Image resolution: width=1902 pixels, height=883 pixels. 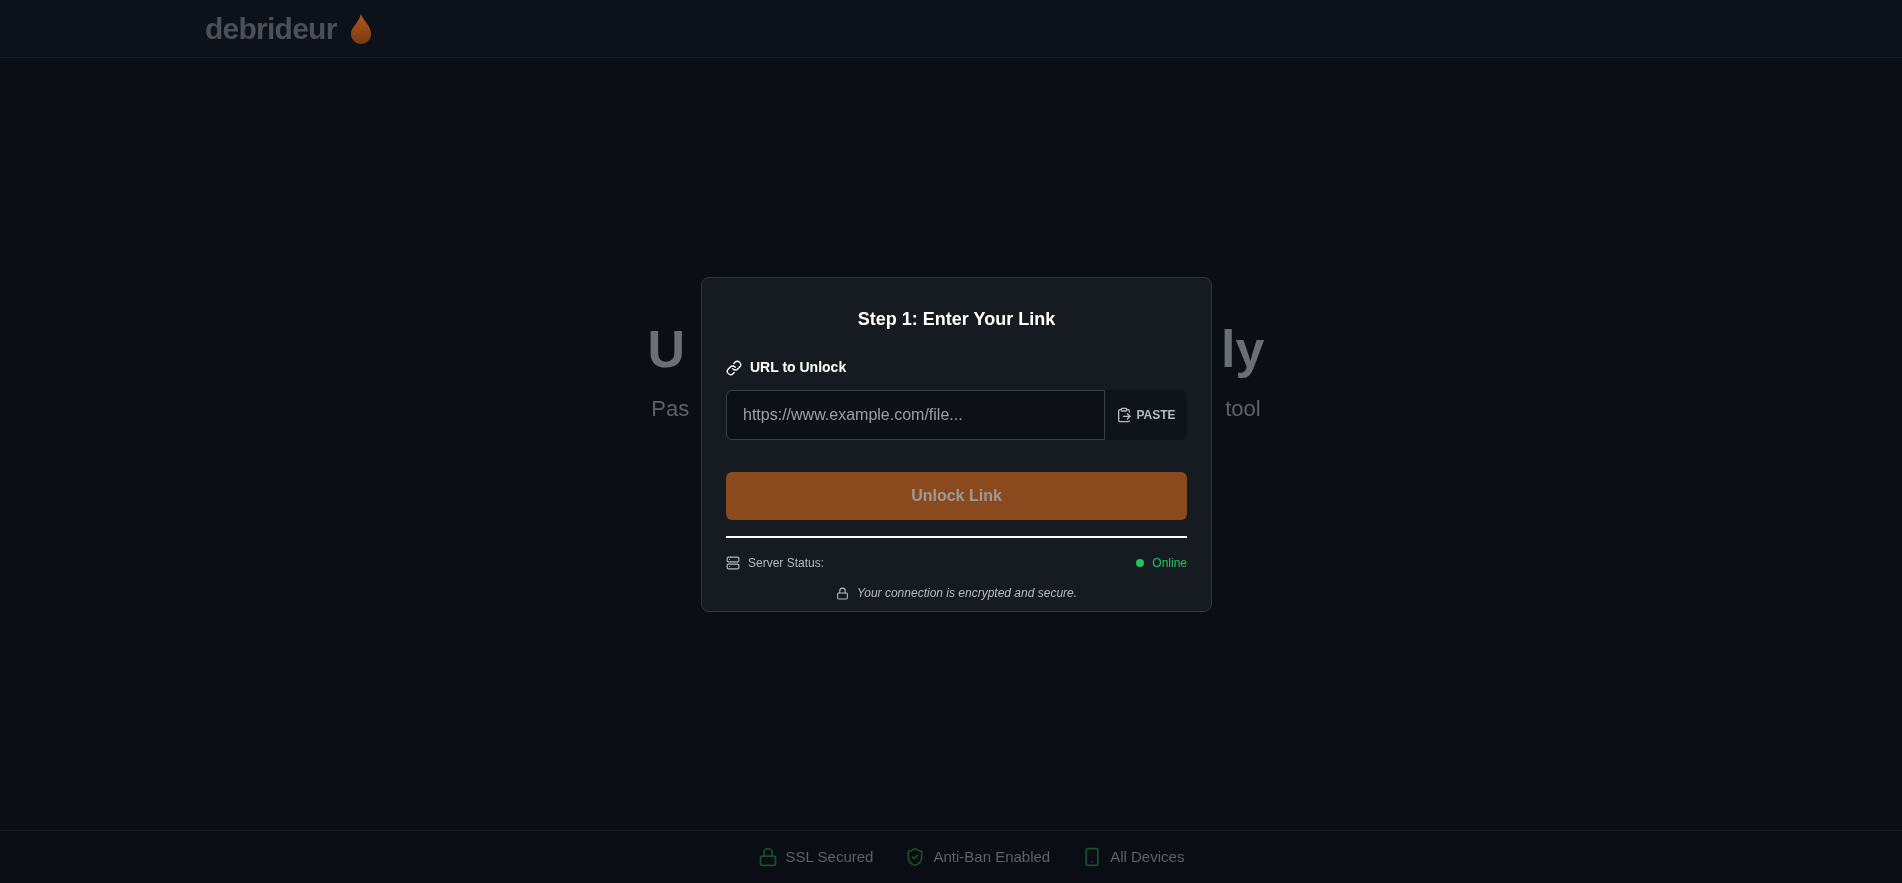 What do you see at coordinates (786, 563) in the screenshot?
I see `status-label: Server Status:` at bounding box center [786, 563].